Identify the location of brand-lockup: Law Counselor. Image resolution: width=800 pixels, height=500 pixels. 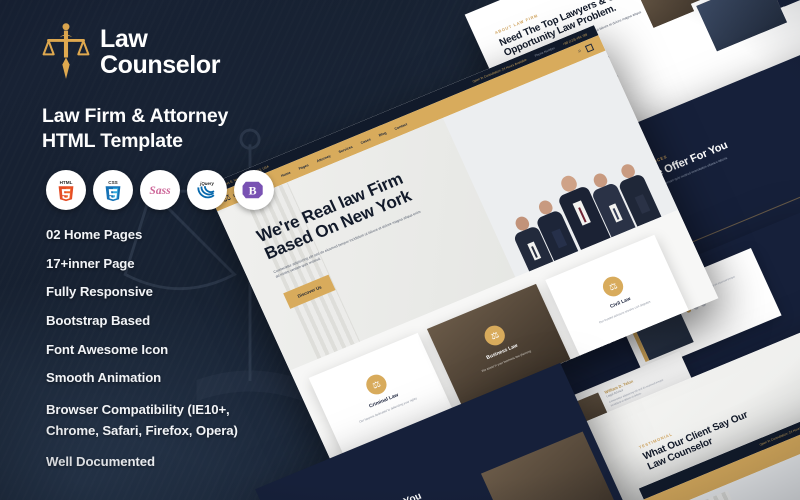
(177, 52).